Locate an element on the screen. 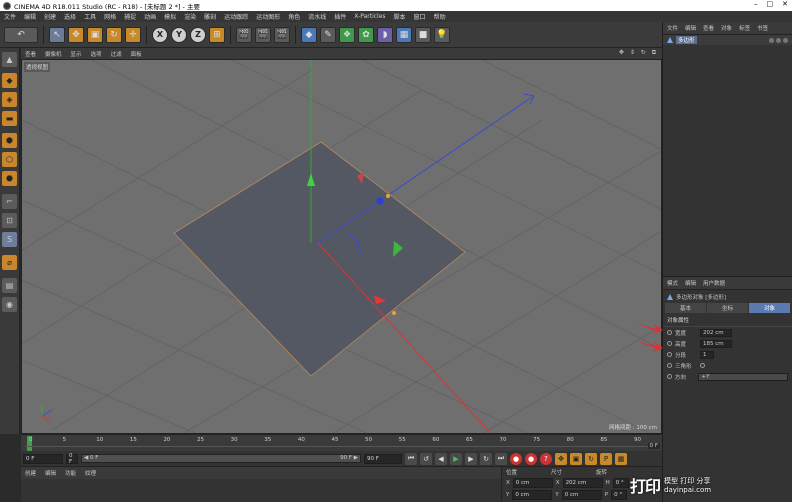 This screenshot has height=502, width=792. solo-button: ◉ is located at coordinates (9, 304).